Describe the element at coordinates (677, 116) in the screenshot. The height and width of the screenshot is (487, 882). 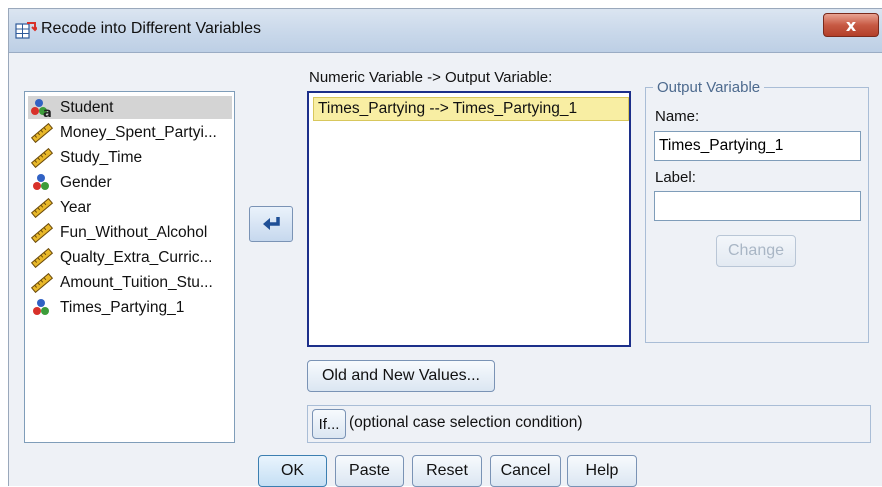
I see `name-label: Name:` at that location.